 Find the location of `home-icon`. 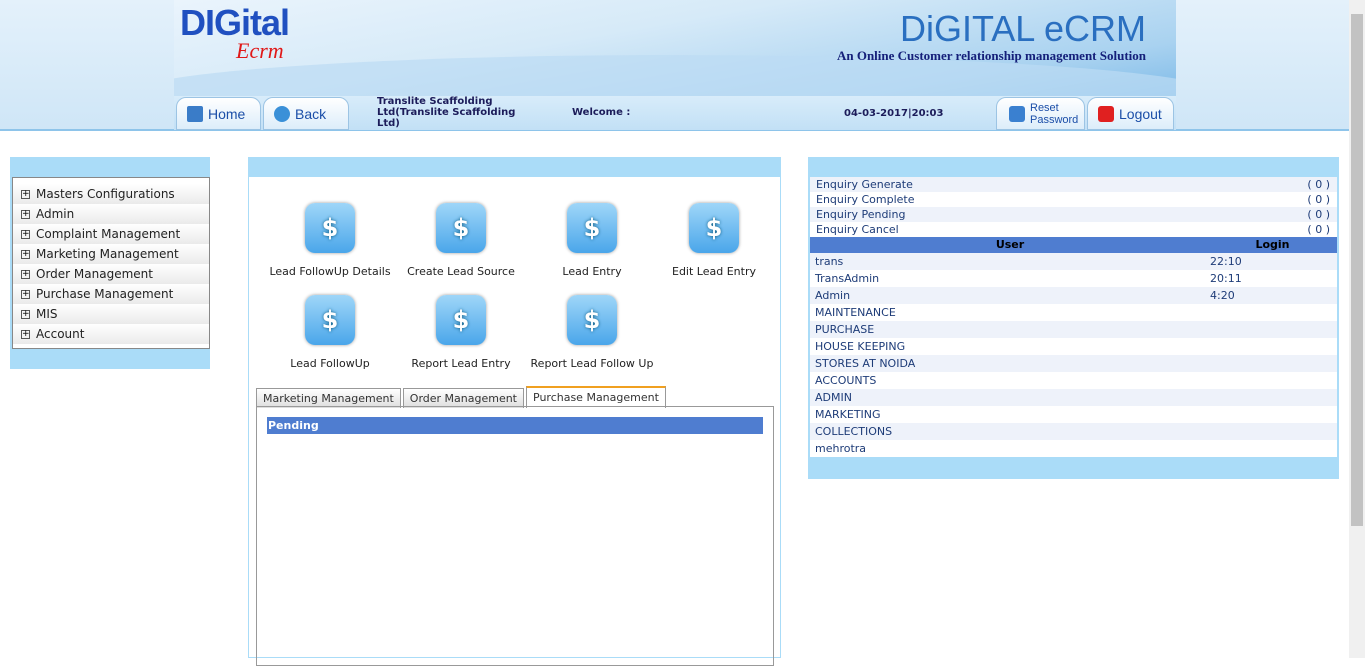

home-icon is located at coordinates (195, 113).